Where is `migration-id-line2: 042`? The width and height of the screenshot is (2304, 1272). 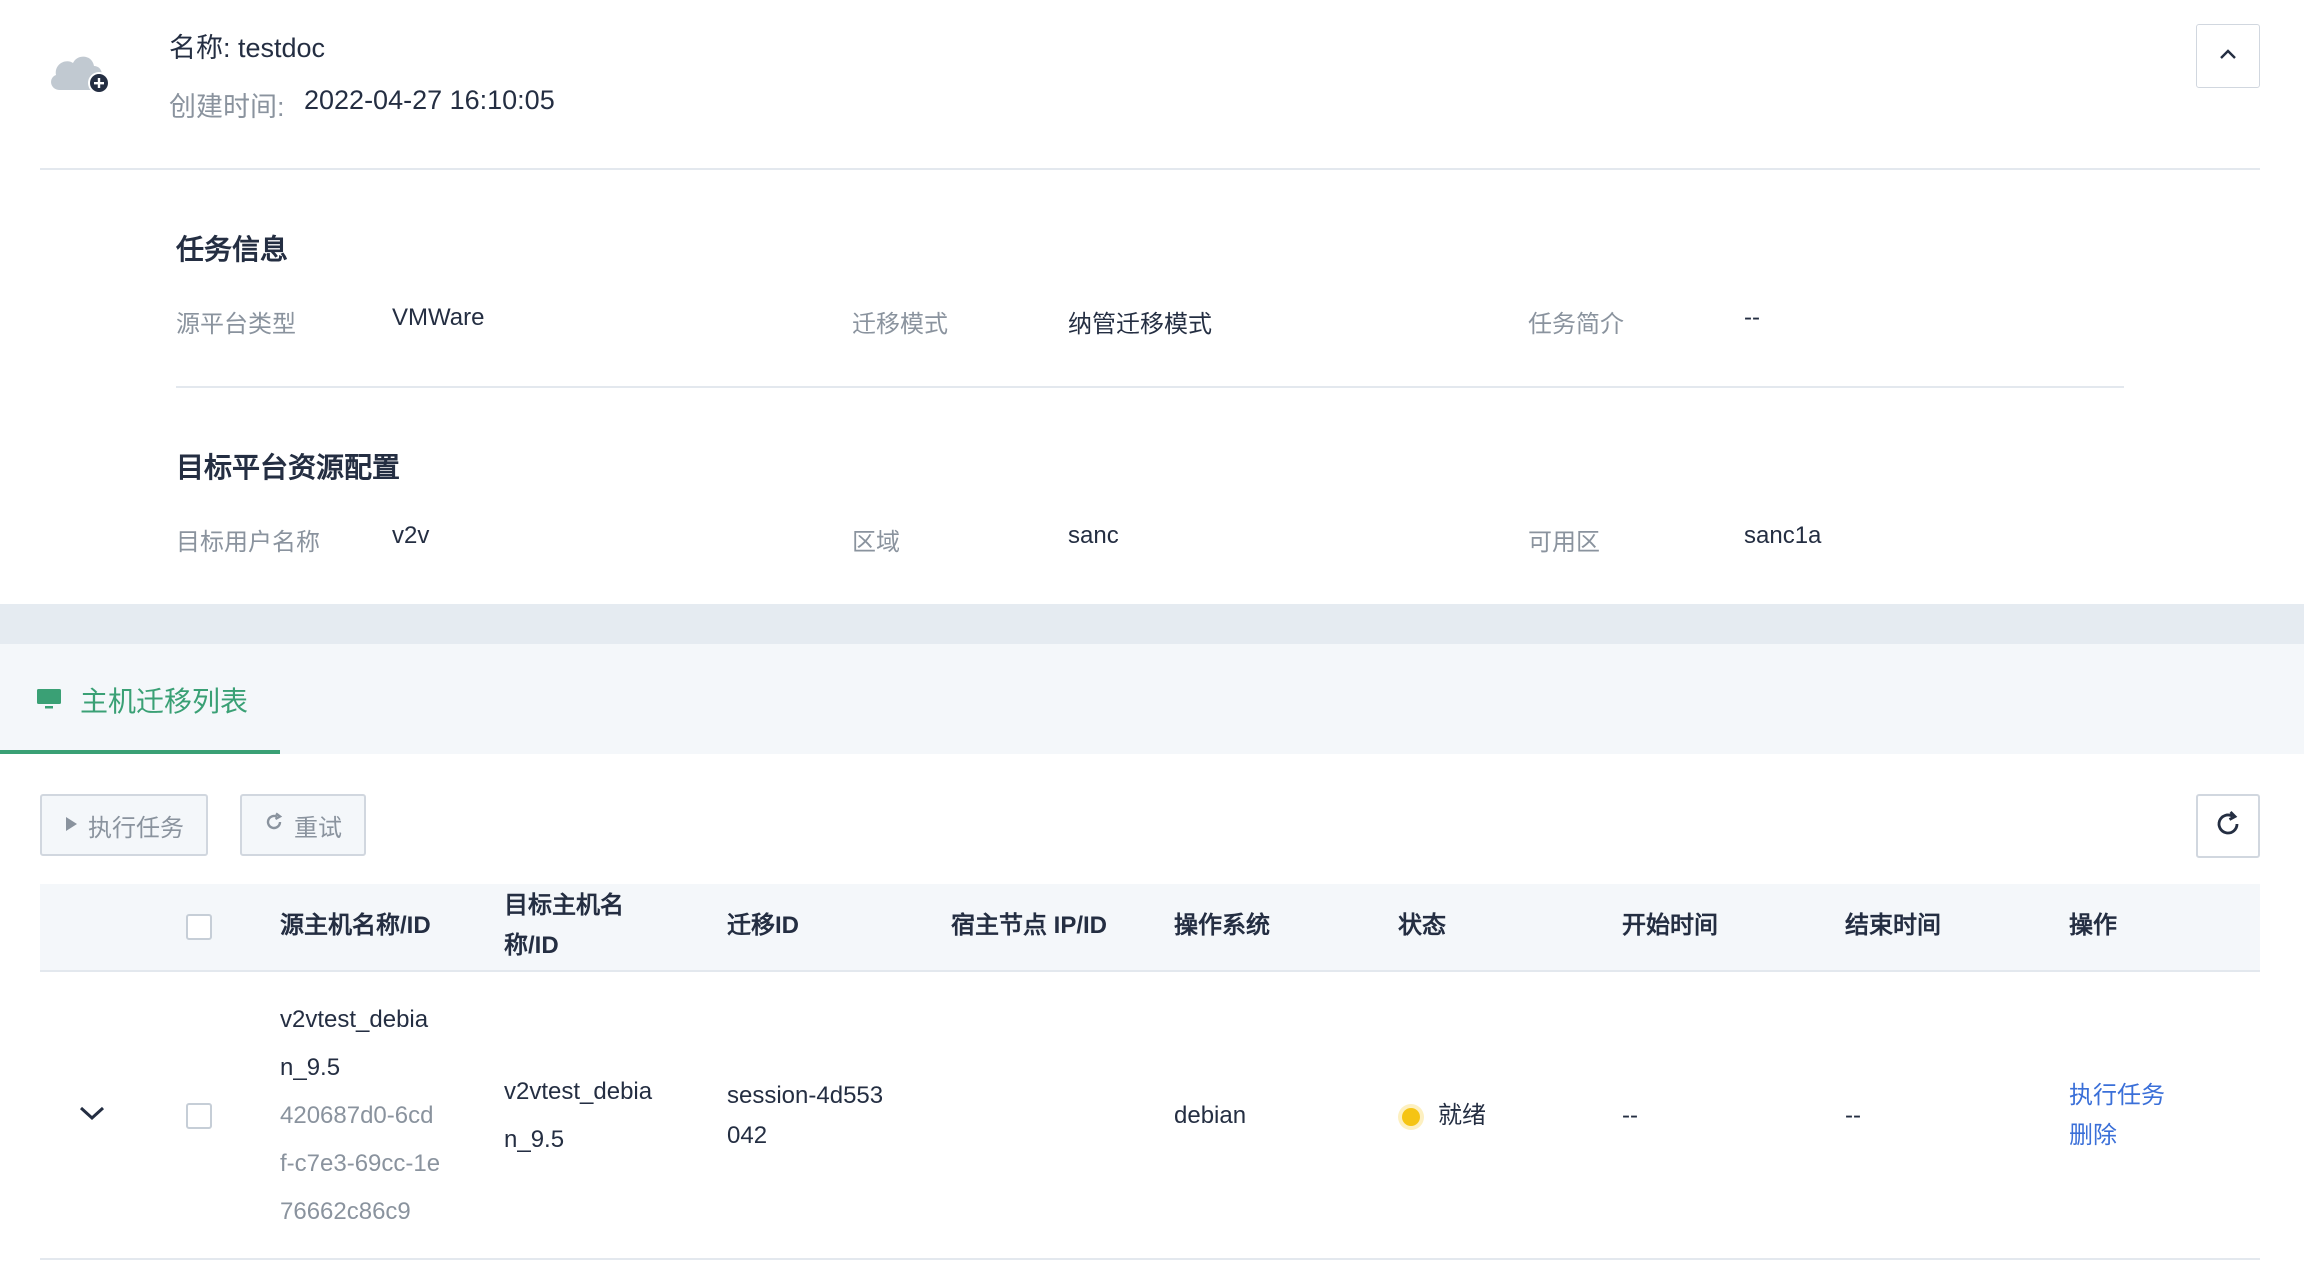
migration-id-line2: 042 is located at coordinates (747, 1135).